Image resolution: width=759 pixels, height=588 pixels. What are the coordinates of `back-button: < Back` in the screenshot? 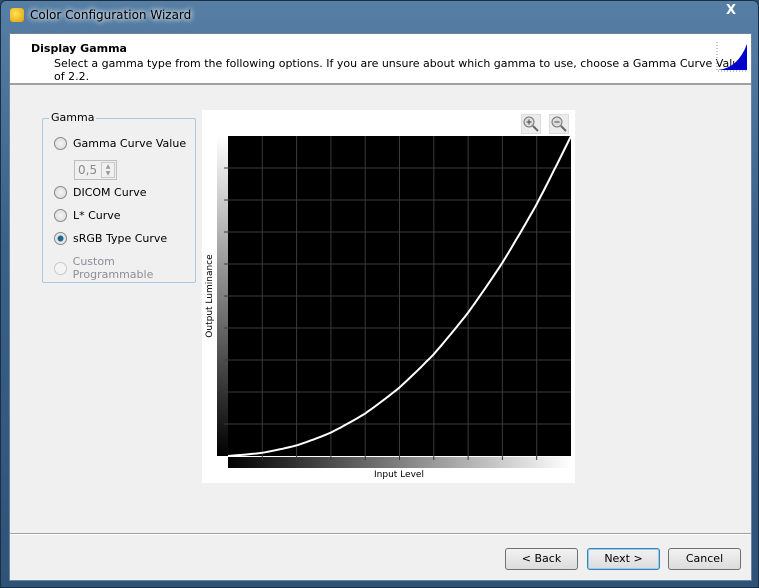 It's located at (541, 559).